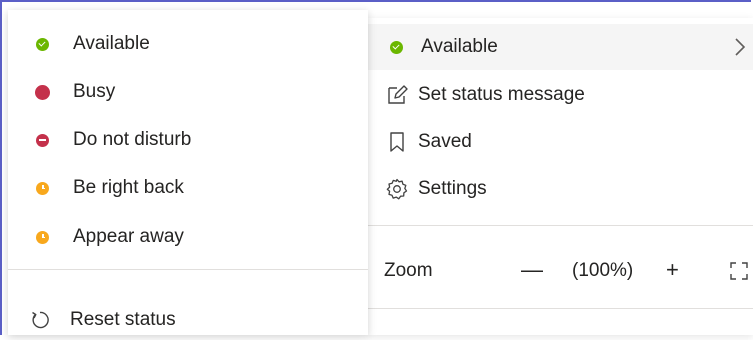  I want to click on menu-bottom-divider, so click(560, 308).